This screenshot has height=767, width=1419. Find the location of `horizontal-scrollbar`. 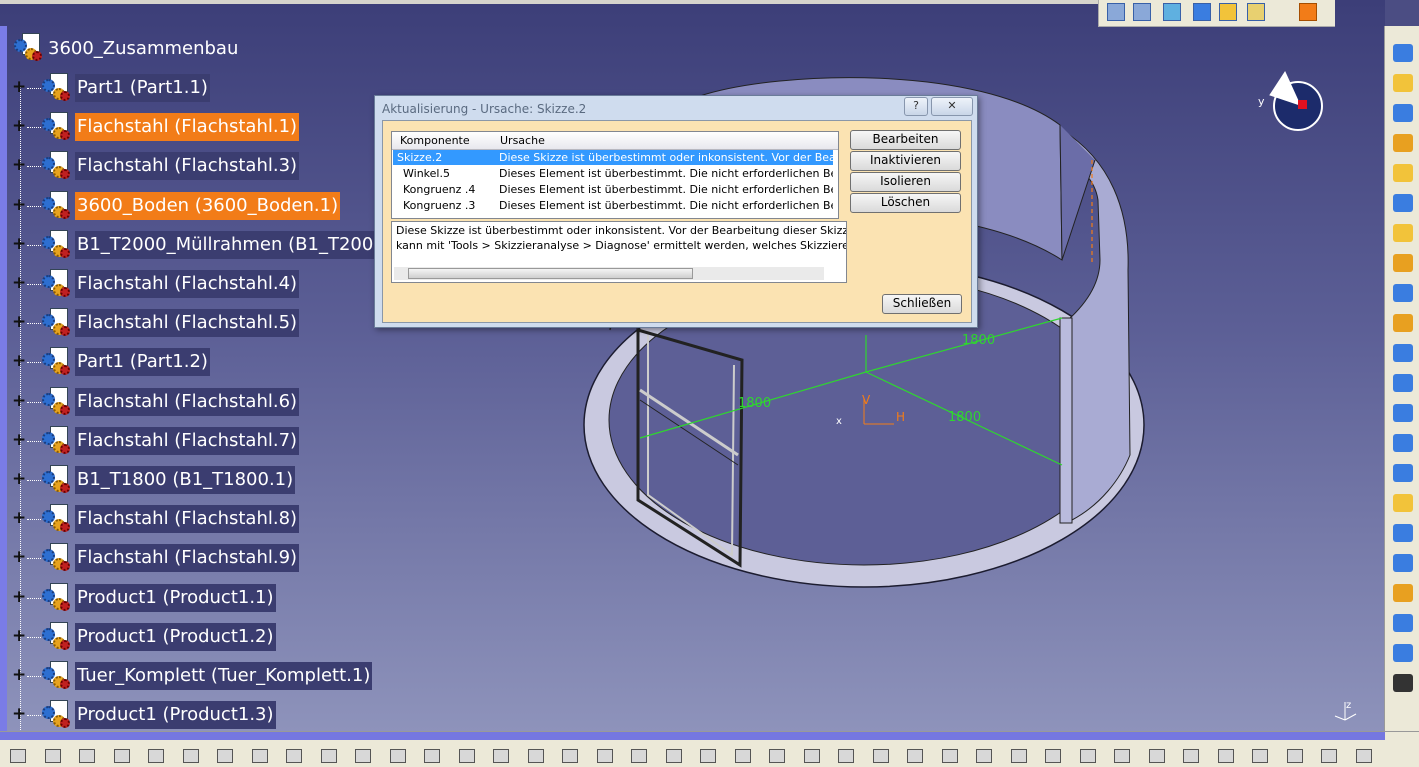

horizontal-scrollbar is located at coordinates (609, 273).